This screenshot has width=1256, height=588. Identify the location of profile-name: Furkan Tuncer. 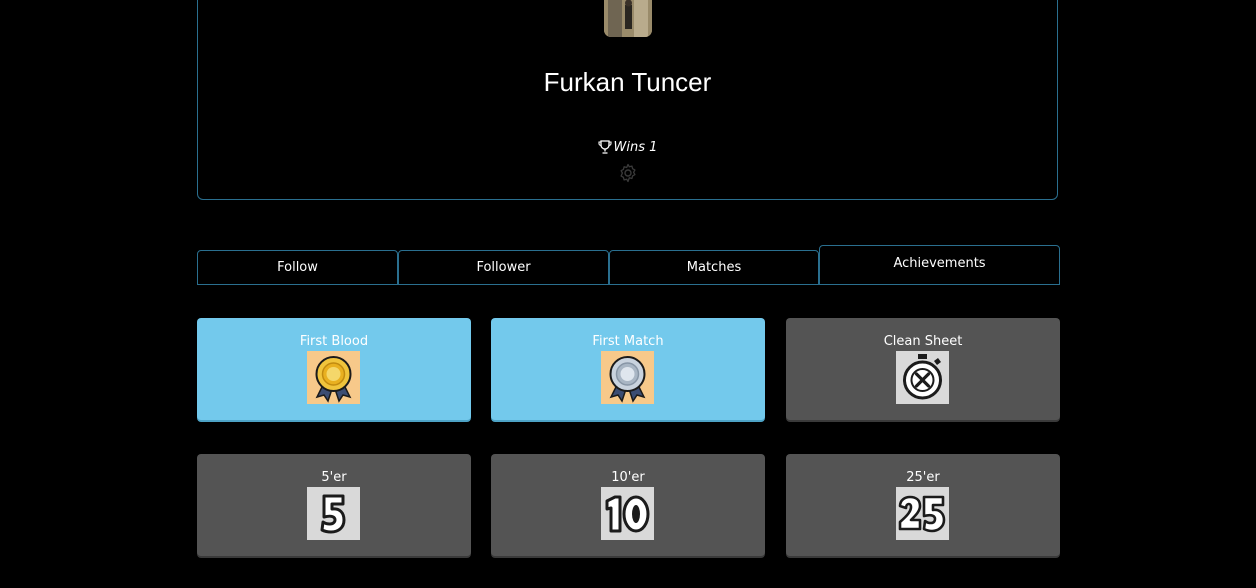
(627, 82).